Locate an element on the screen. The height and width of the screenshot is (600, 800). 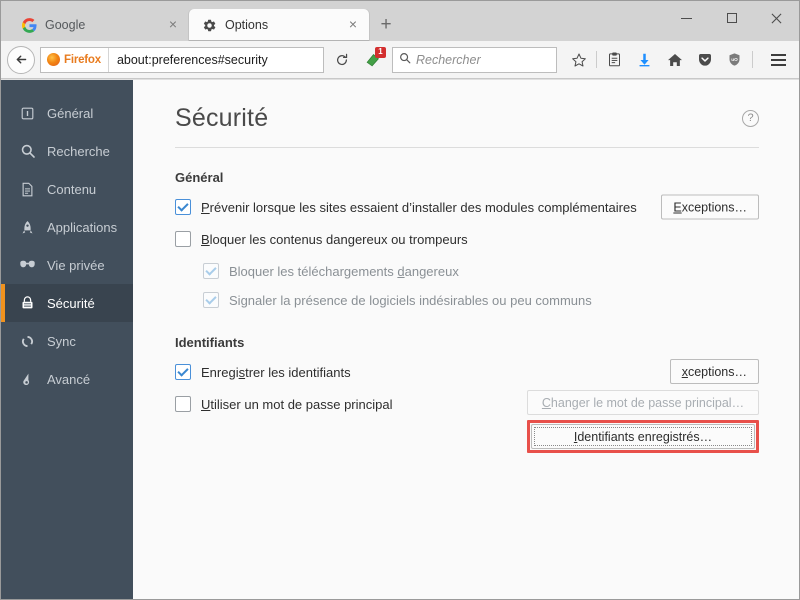
accesskey-letter: C is located at coordinates (546, 402).